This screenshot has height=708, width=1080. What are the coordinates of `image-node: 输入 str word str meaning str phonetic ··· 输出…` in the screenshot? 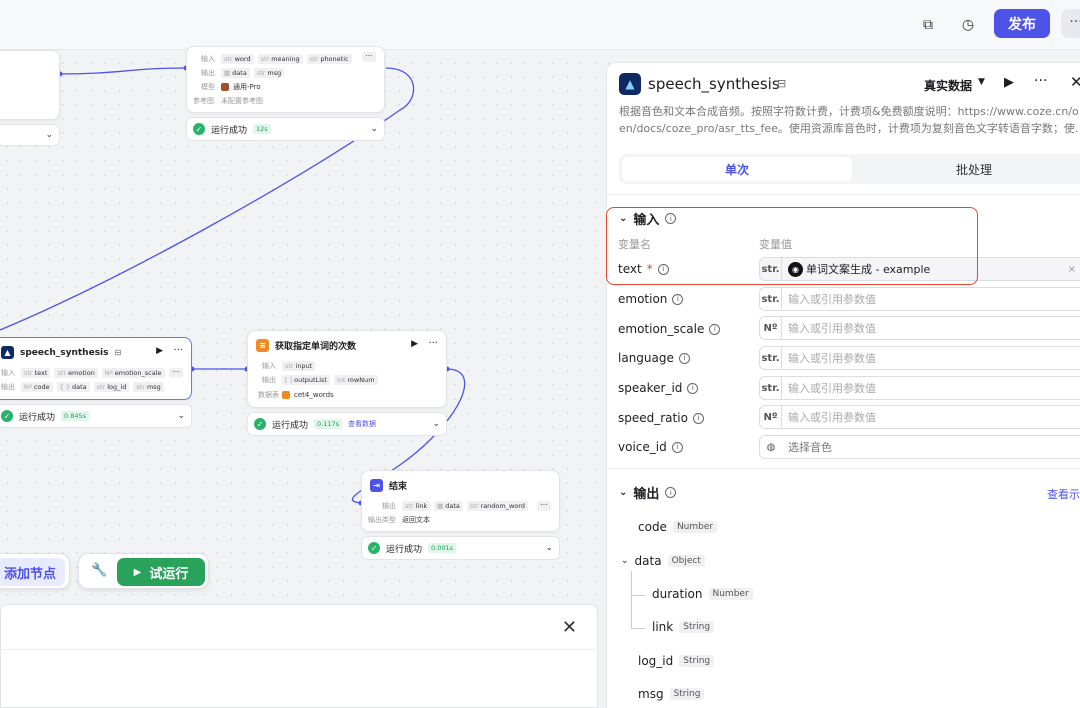 It's located at (285, 79).